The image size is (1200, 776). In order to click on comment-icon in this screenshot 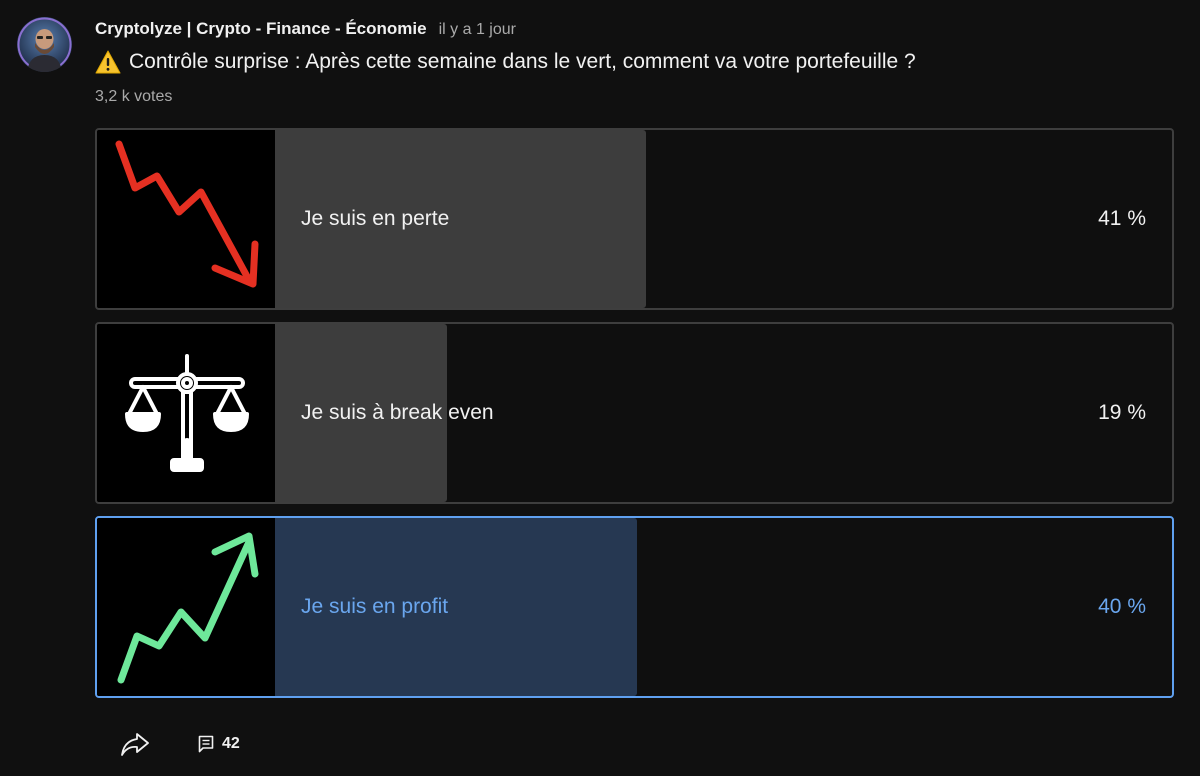, I will do `click(206, 744)`.